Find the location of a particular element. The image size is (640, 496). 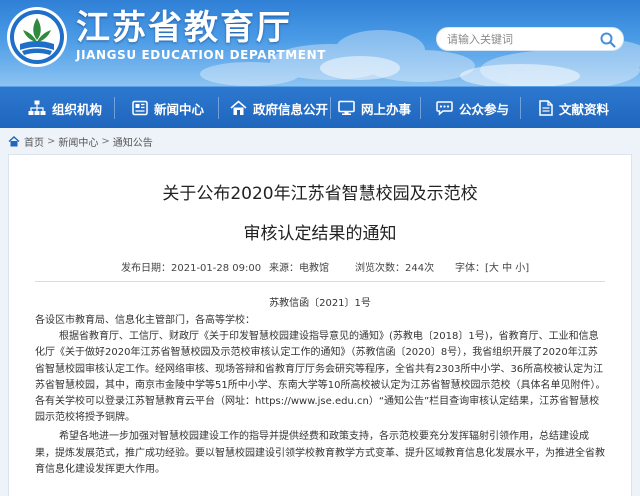

font-size-control: 字体：[大 中 小] is located at coordinates (492, 266).